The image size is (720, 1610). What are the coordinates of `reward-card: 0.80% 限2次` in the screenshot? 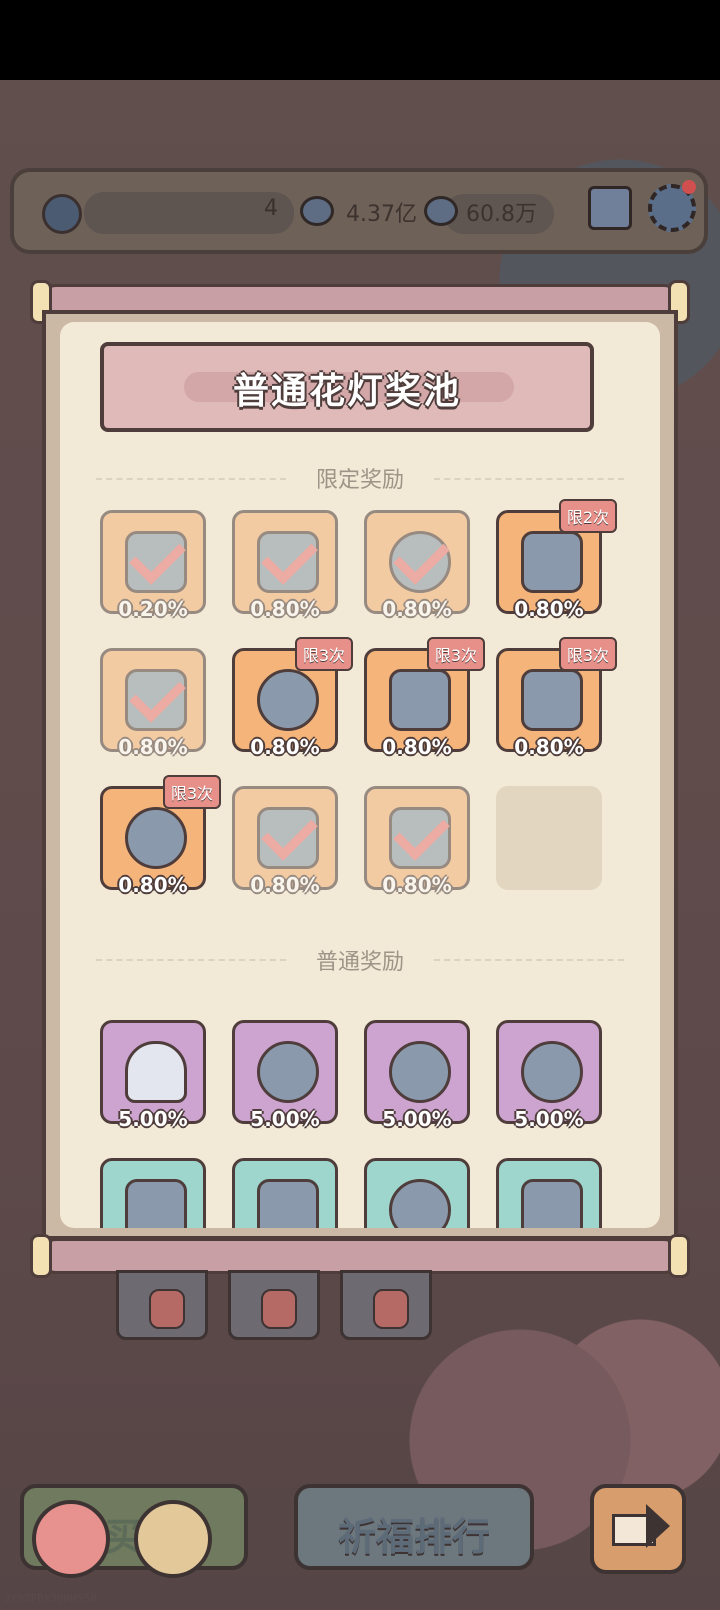 It's located at (556, 560).